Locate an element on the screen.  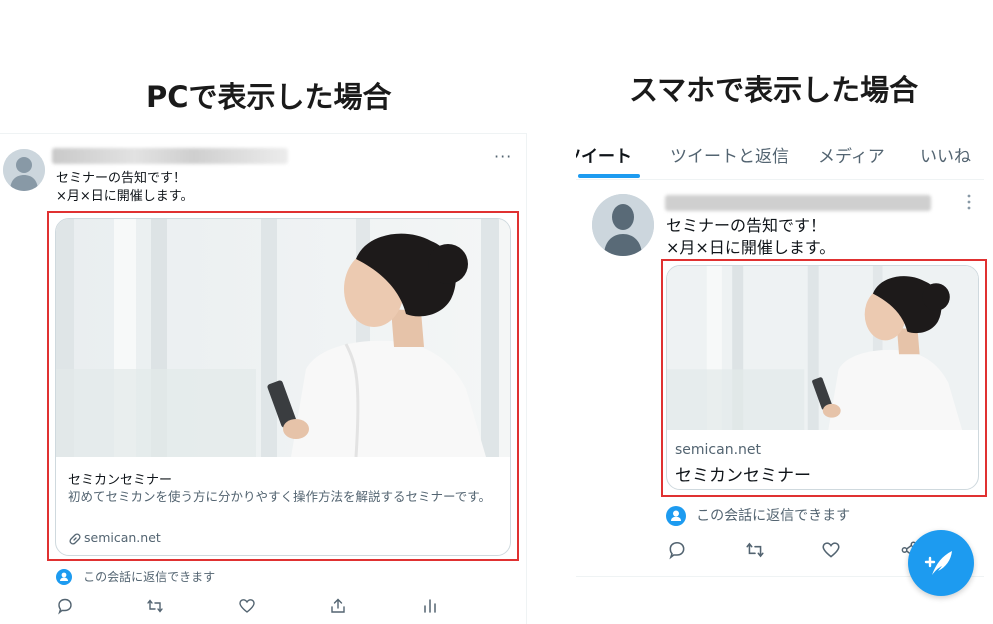
phone-heading: スマホで表示した場合 is located at coordinates (774, 90).